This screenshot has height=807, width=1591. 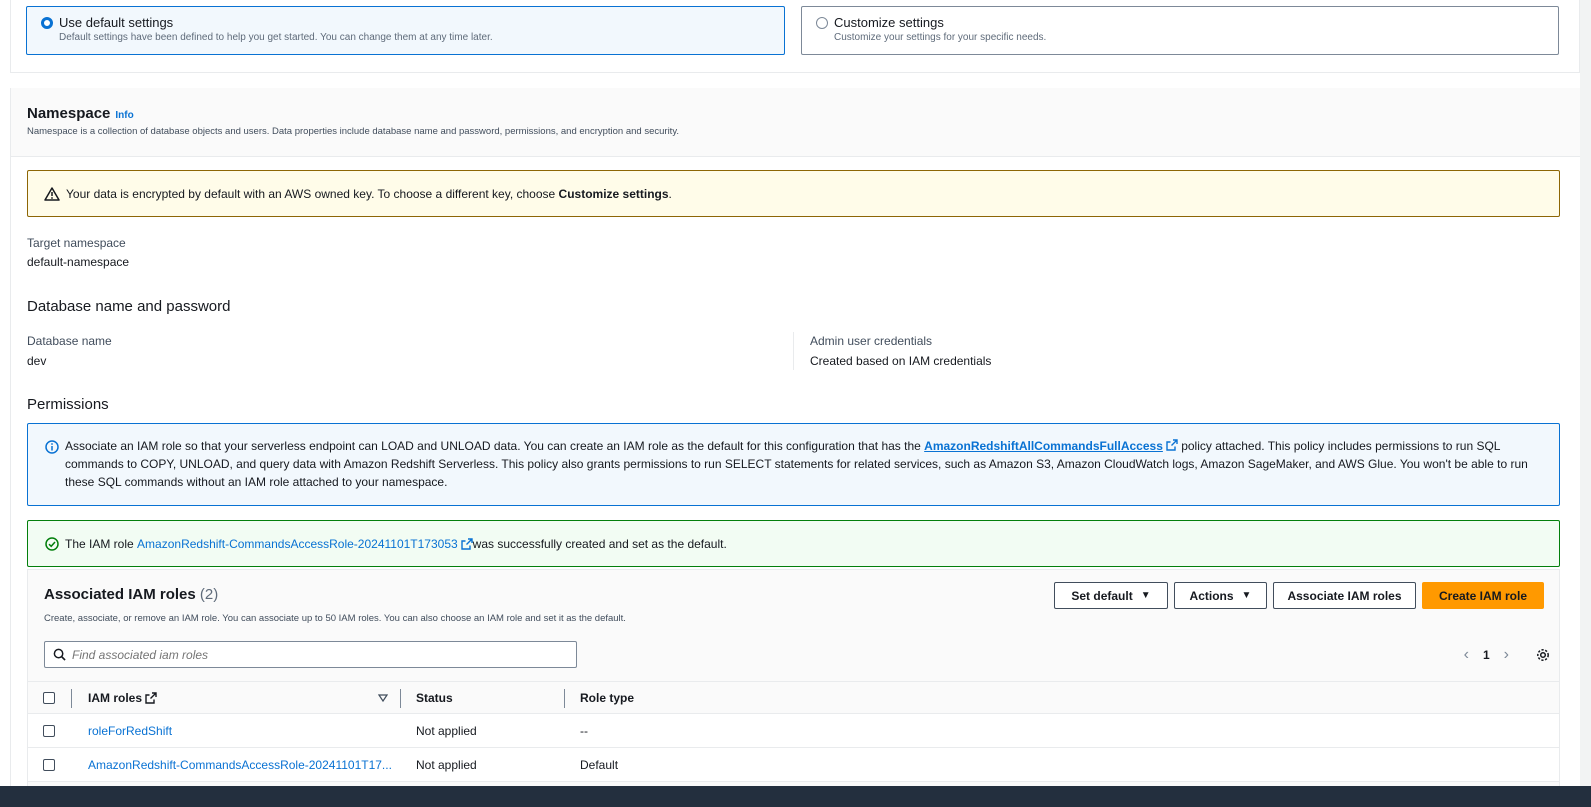 I want to click on pagination: ‹ 1 ›, so click(x=1486, y=655).